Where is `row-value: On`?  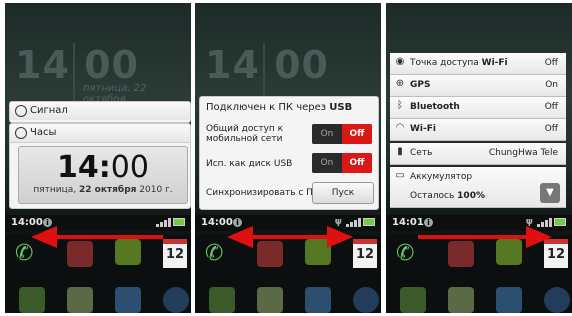
row-value: On is located at coordinates (551, 85).